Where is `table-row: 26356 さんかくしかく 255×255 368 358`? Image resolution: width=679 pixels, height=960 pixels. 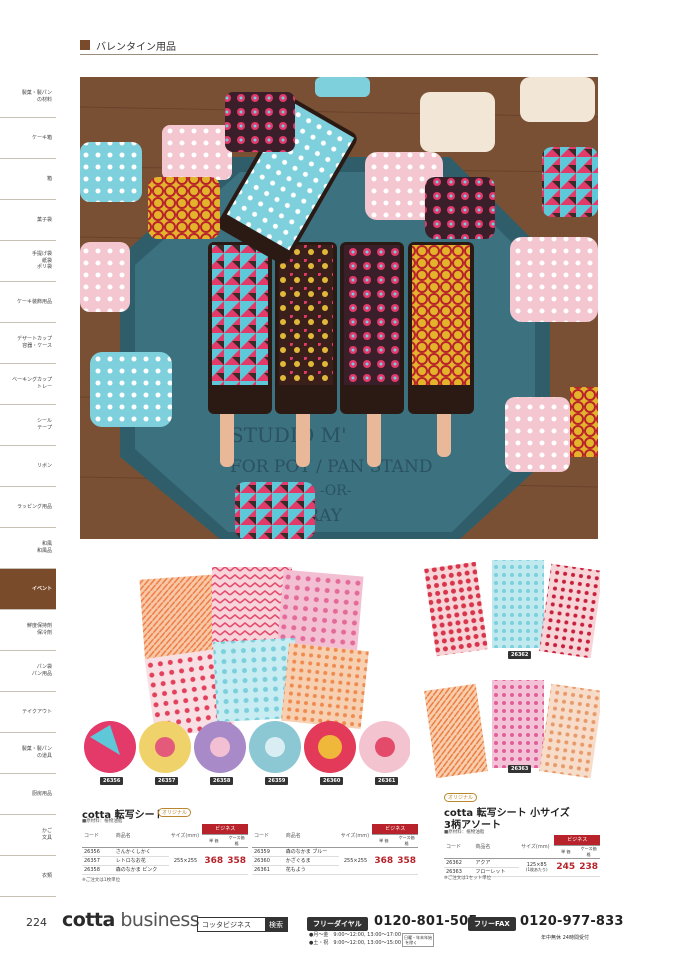 table-row: 26356 さんかくしかく 255×255 368 358 is located at coordinates (165, 861).